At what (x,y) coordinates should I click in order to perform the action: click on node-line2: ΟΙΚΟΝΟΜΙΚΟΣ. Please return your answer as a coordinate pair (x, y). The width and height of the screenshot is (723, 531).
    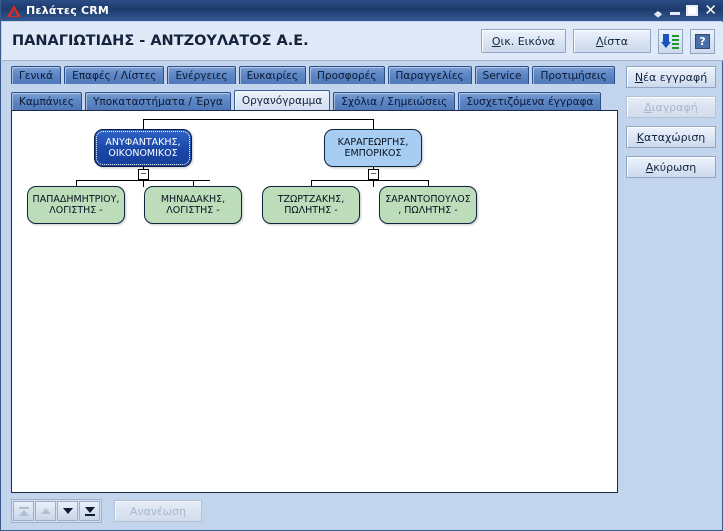
    Looking at the image, I should click on (143, 153).